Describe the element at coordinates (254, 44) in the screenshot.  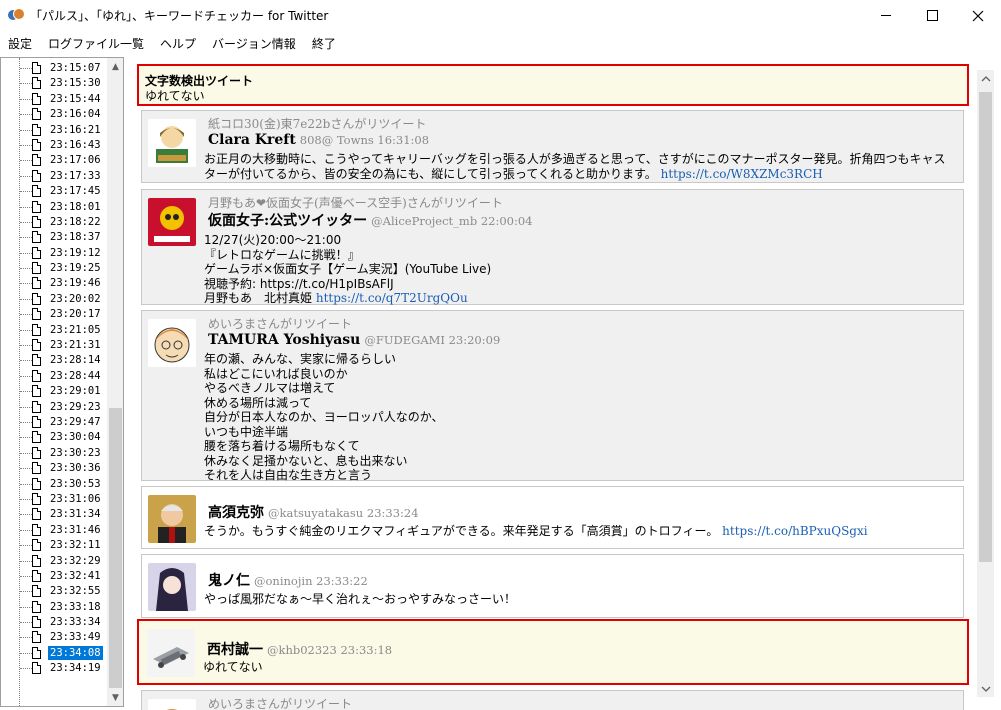
I see `menu-version: バージョン情報` at that location.